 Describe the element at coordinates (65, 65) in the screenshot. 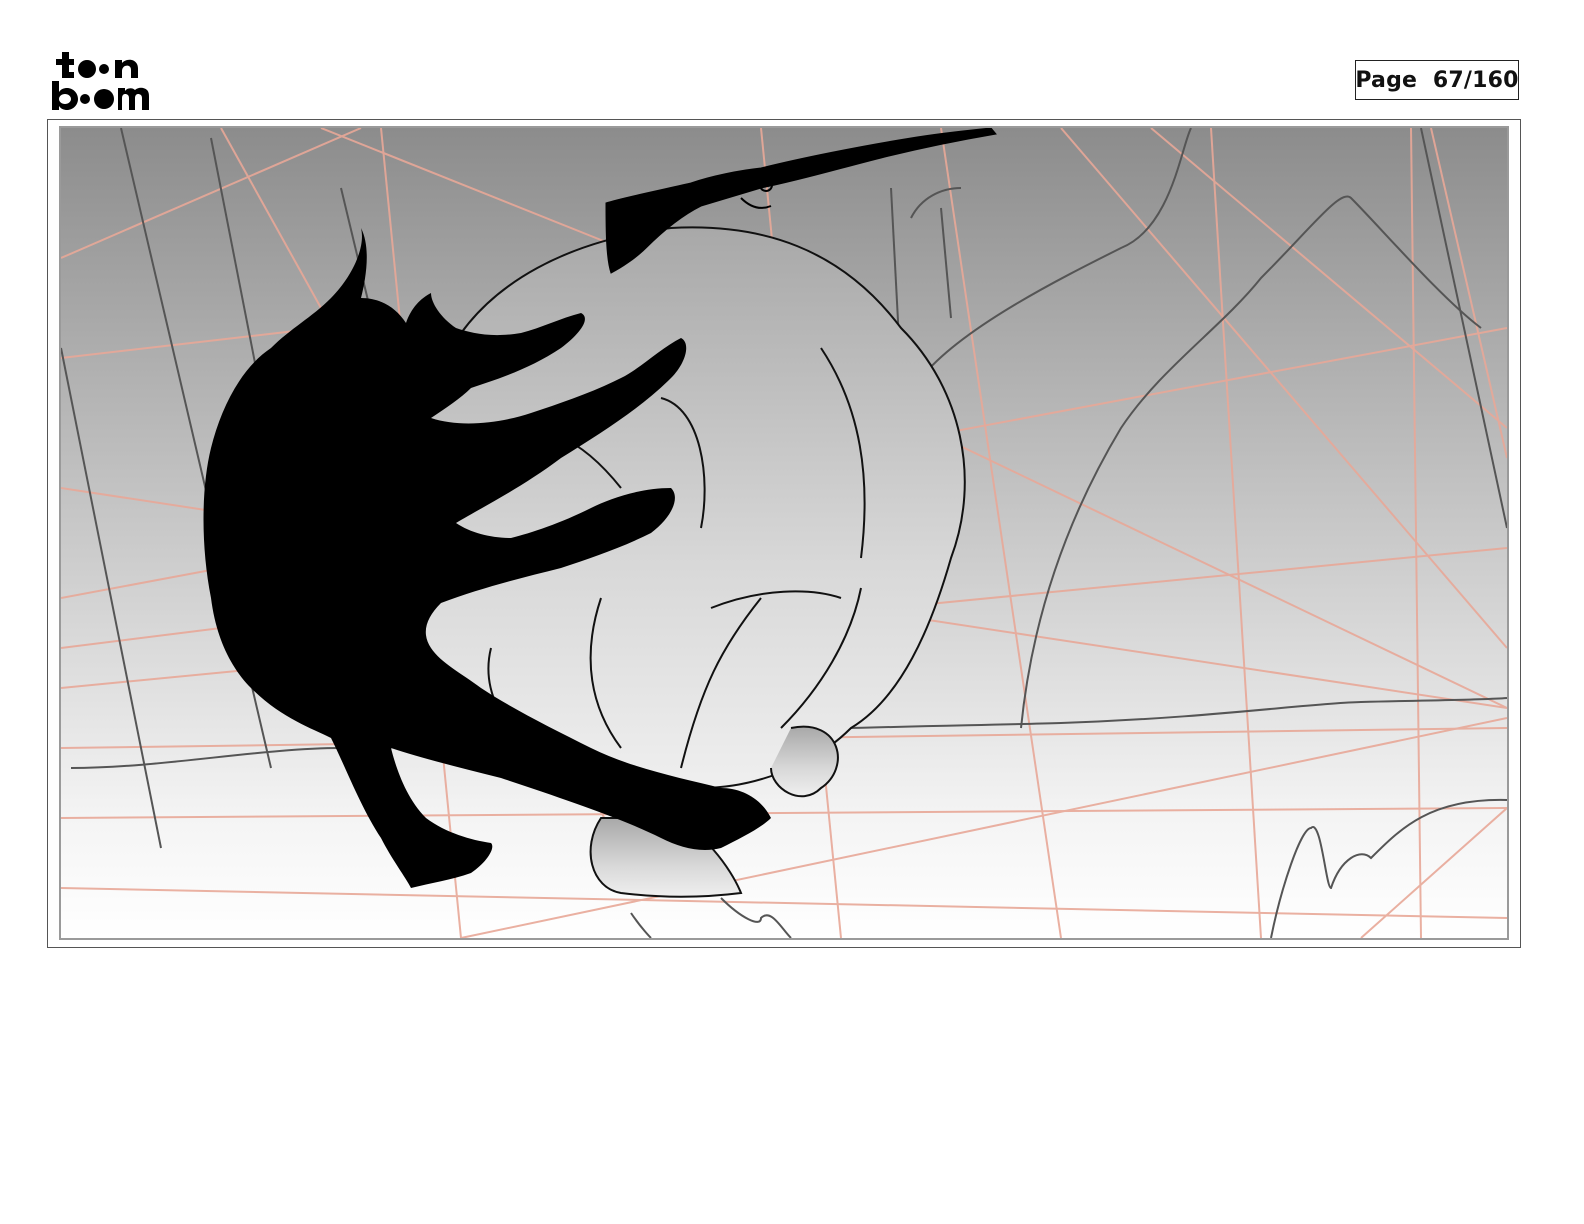

I see `logo-letter-t` at that location.